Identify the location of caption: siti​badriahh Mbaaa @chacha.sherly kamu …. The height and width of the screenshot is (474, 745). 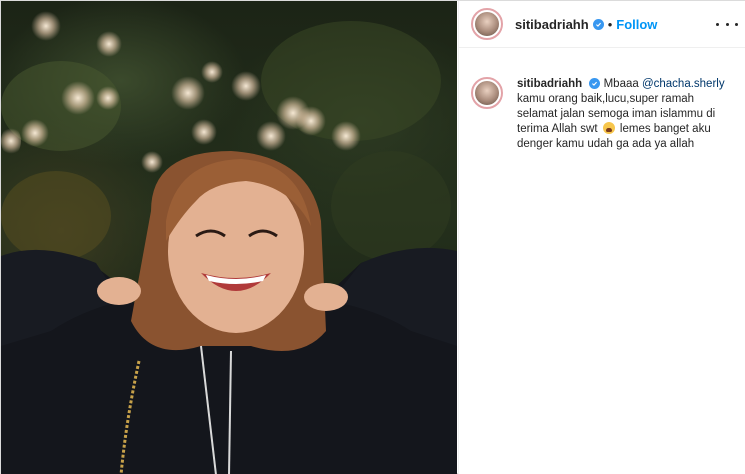
(605, 114).